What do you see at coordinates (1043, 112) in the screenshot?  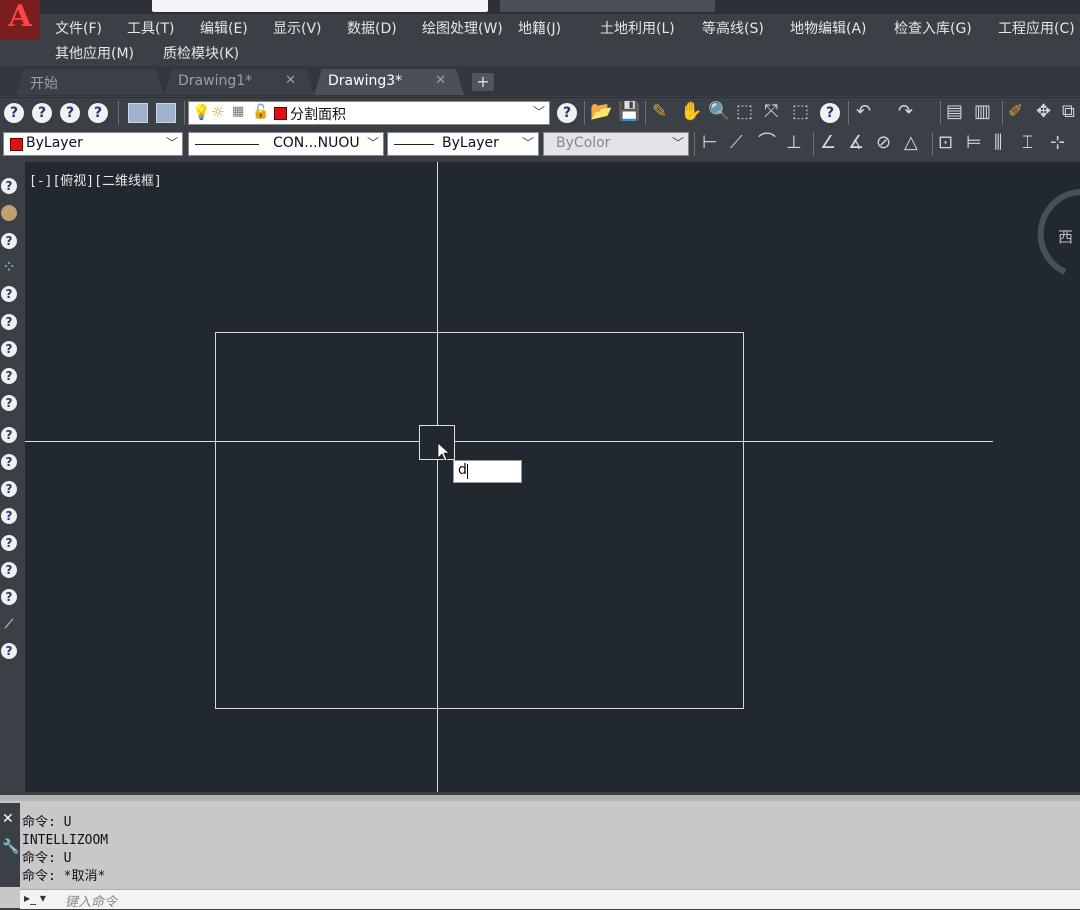 I see `move-icon: ✥` at bounding box center [1043, 112].